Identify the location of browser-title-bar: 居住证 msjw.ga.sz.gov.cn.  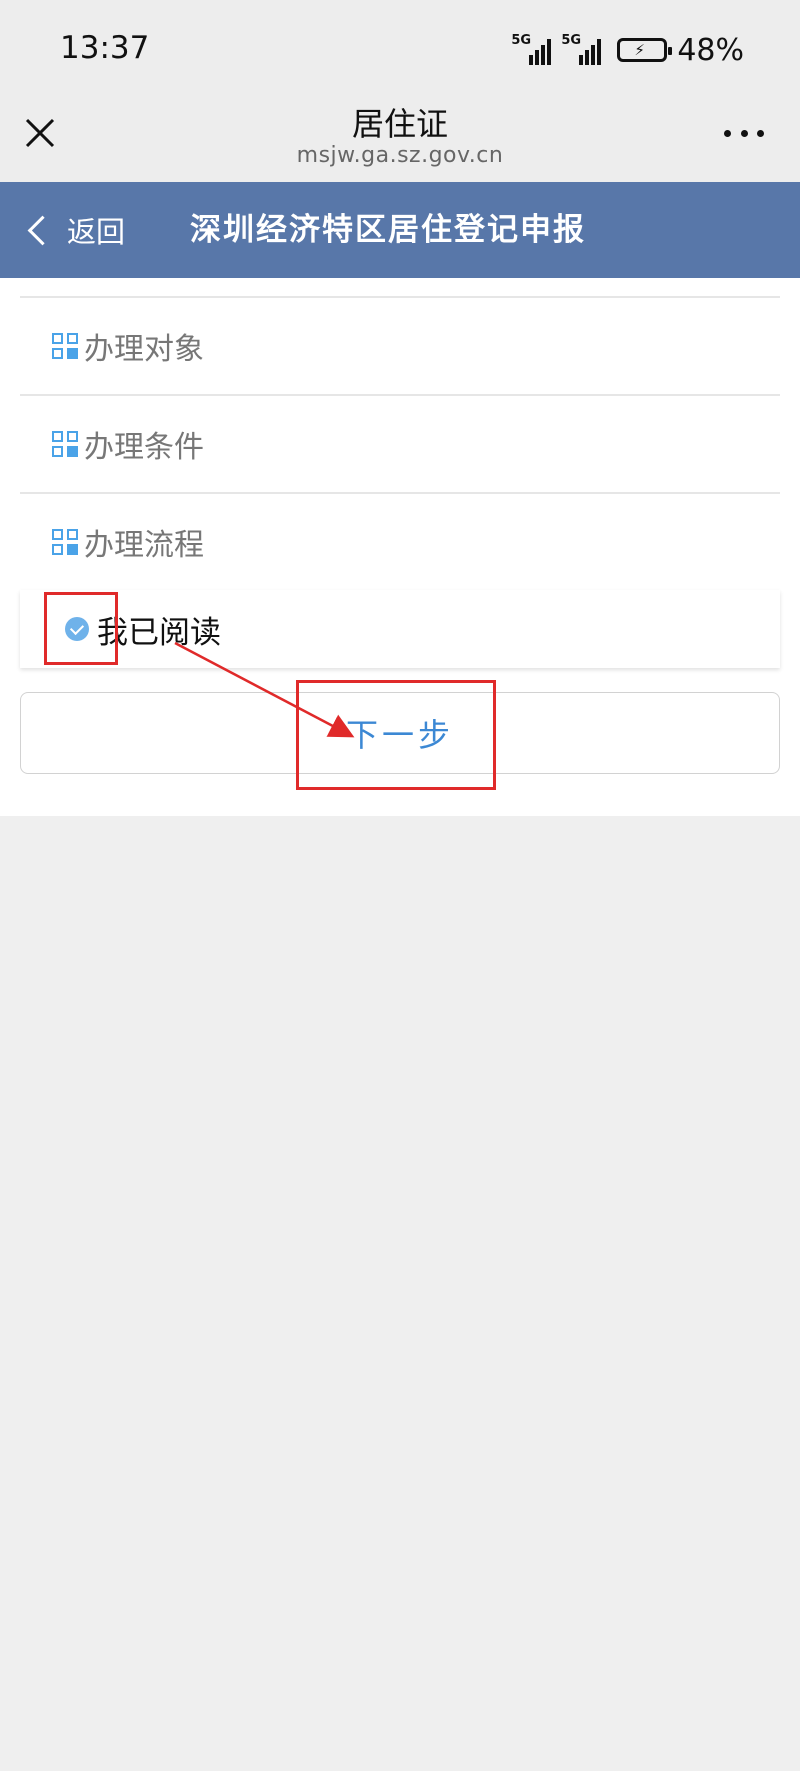
(400, 138).